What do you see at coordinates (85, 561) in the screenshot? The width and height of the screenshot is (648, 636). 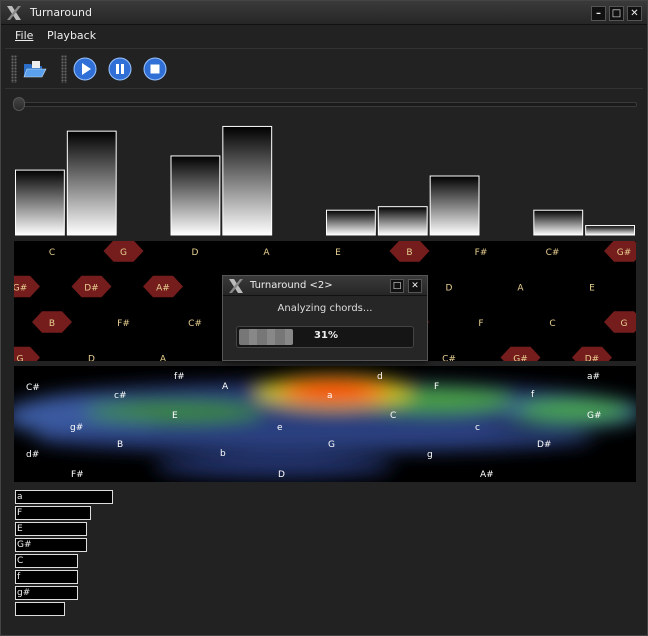 I see `list-item: C` at bounding box center [85, 561].